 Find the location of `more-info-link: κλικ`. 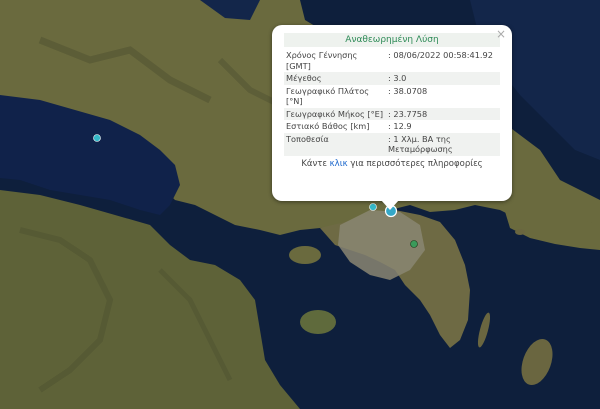

more-info-link: κλικ is located at coordinates (339, 164).